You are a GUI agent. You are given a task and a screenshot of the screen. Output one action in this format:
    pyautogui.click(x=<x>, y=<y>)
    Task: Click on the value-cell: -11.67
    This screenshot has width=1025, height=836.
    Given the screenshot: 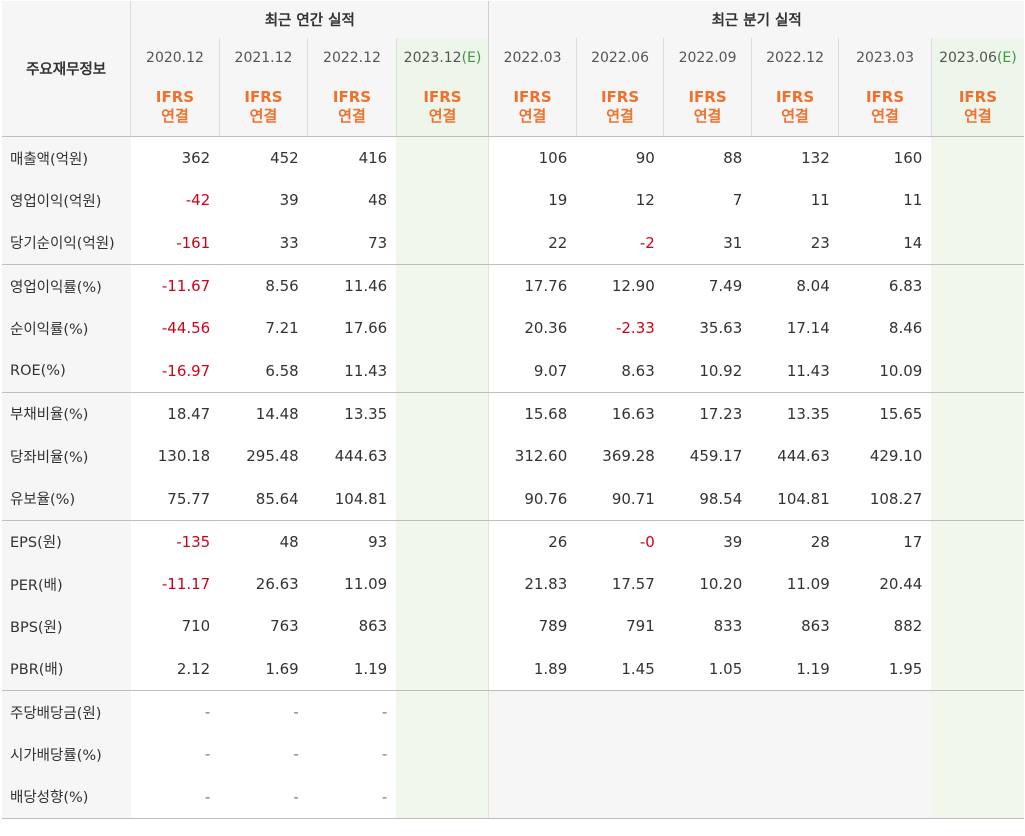 What is the action you would take?
    pyautogui.click(x=186, y=286)
    